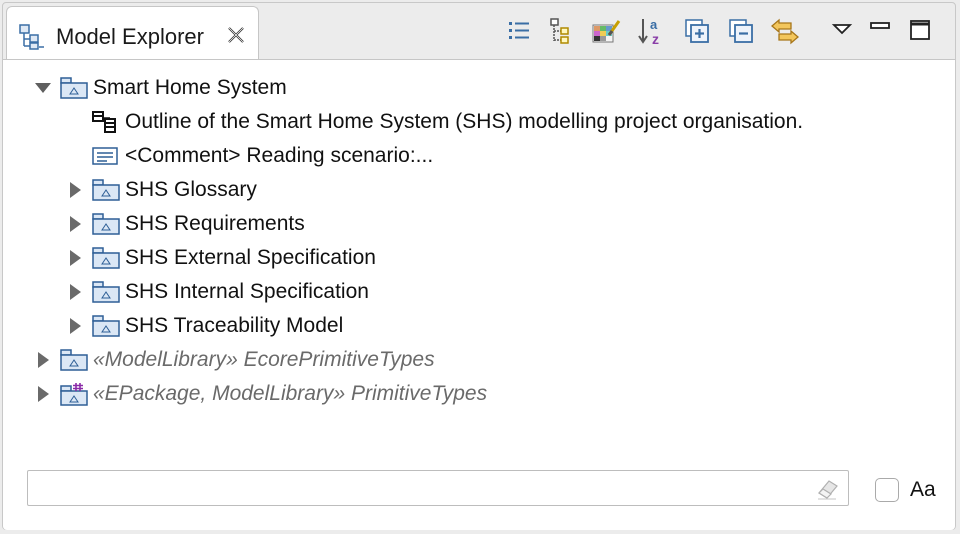  Describe the element at coordinates (887, 490) in the screenshot. I see `case-sensitive-checkbox` at that location.